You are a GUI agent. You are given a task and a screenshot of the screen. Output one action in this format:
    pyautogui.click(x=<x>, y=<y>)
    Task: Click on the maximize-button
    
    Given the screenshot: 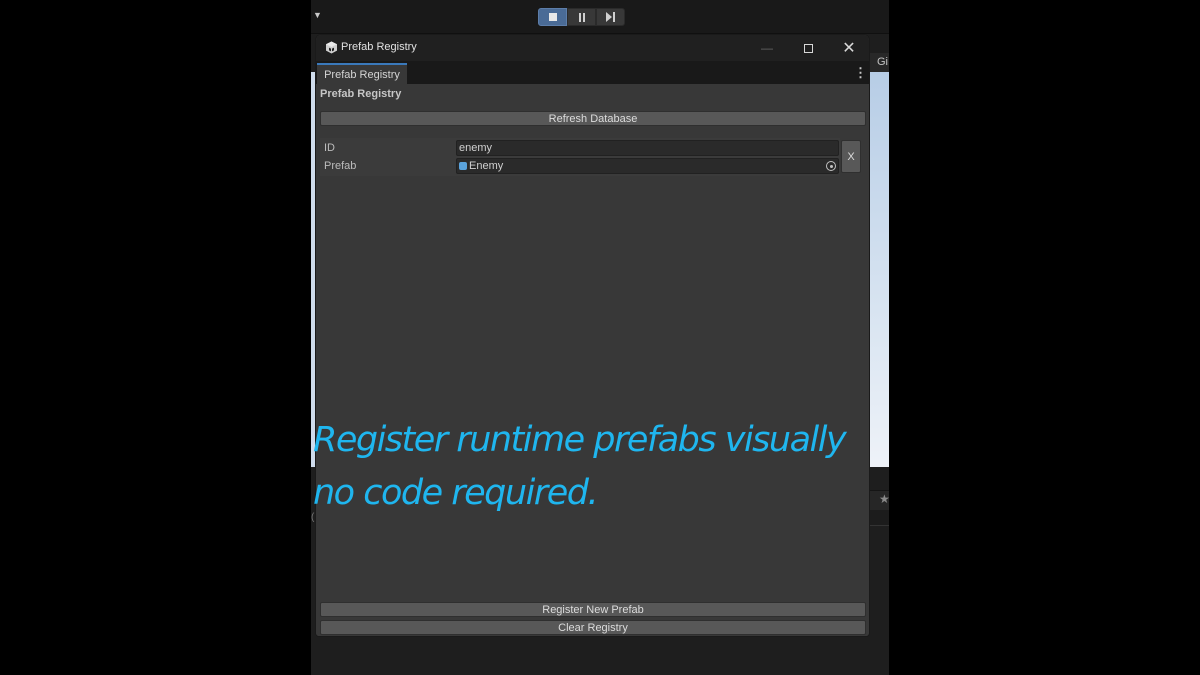 What is the action you would take?
    pyautogui.click(x=808, y=48)
    